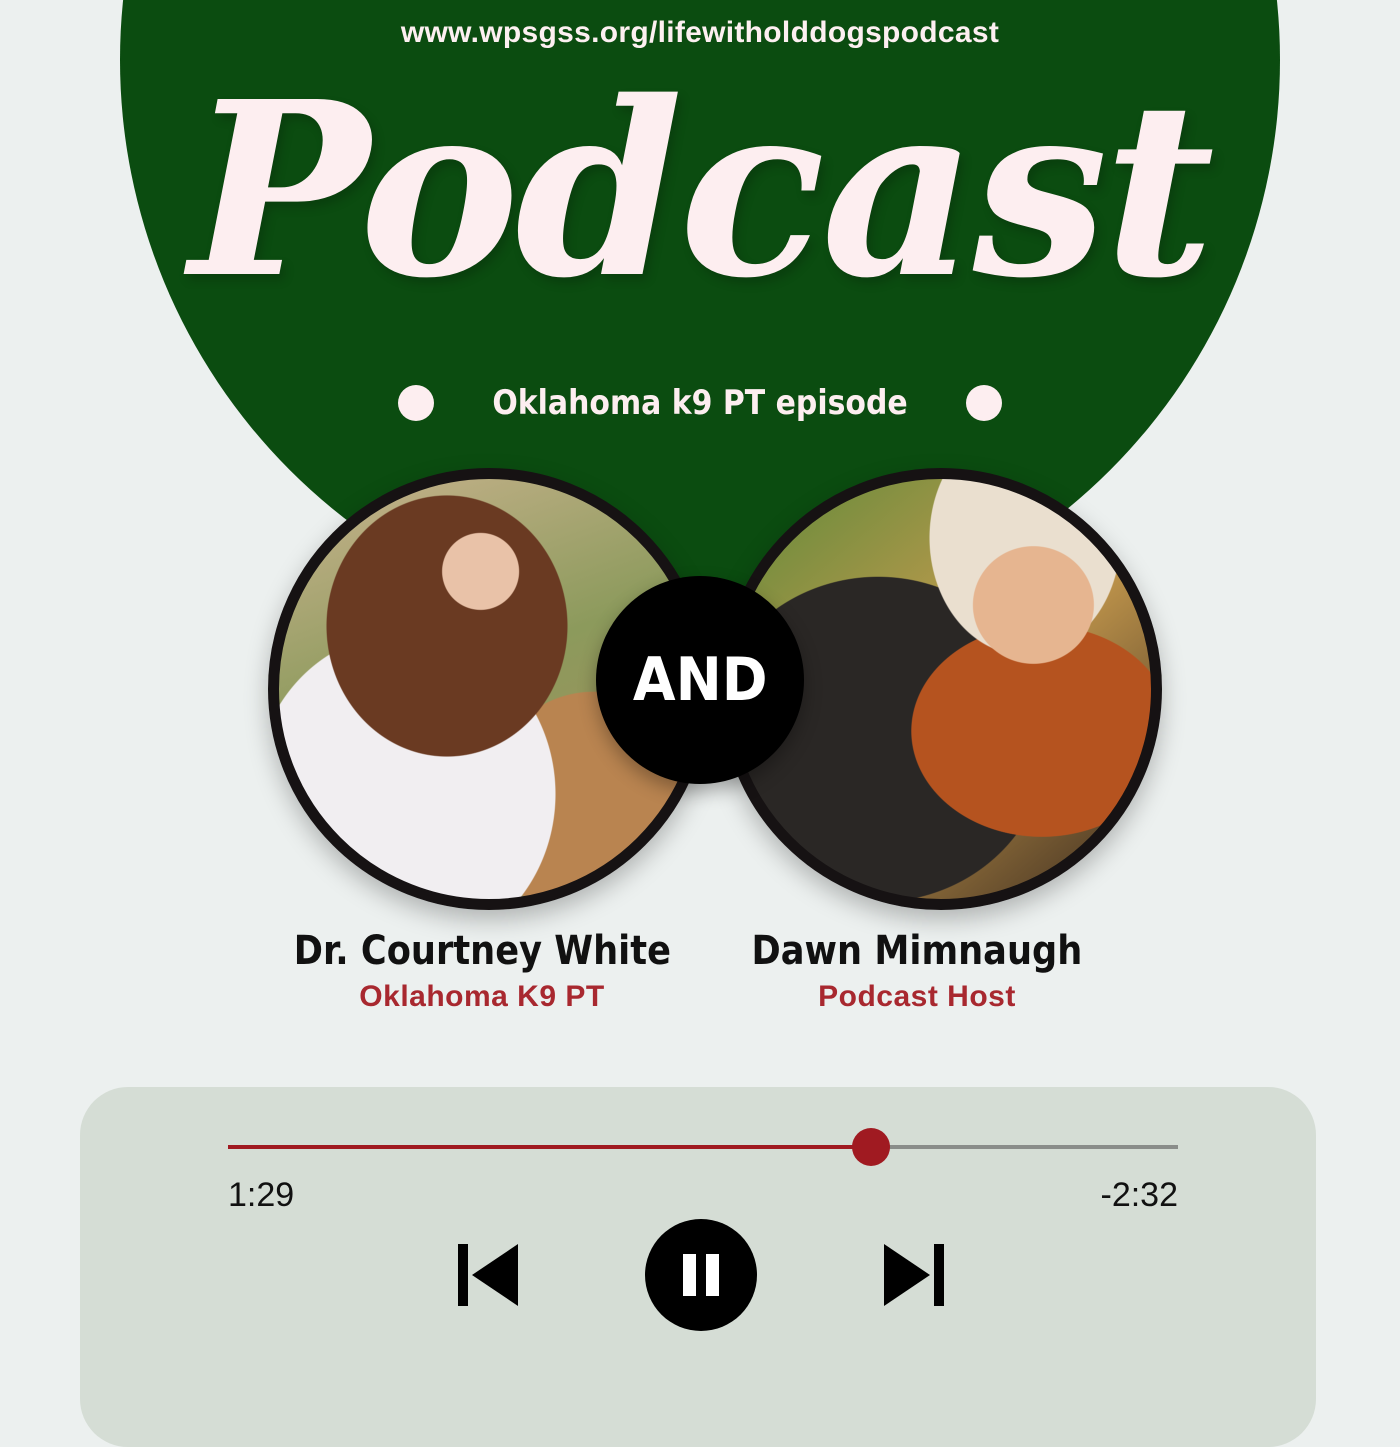 This screenshot has width=1400, height=1447. Describe the element at coordinates (261, 1195) in the screenshot. I see `elapsed-time: 1:29` at that location.